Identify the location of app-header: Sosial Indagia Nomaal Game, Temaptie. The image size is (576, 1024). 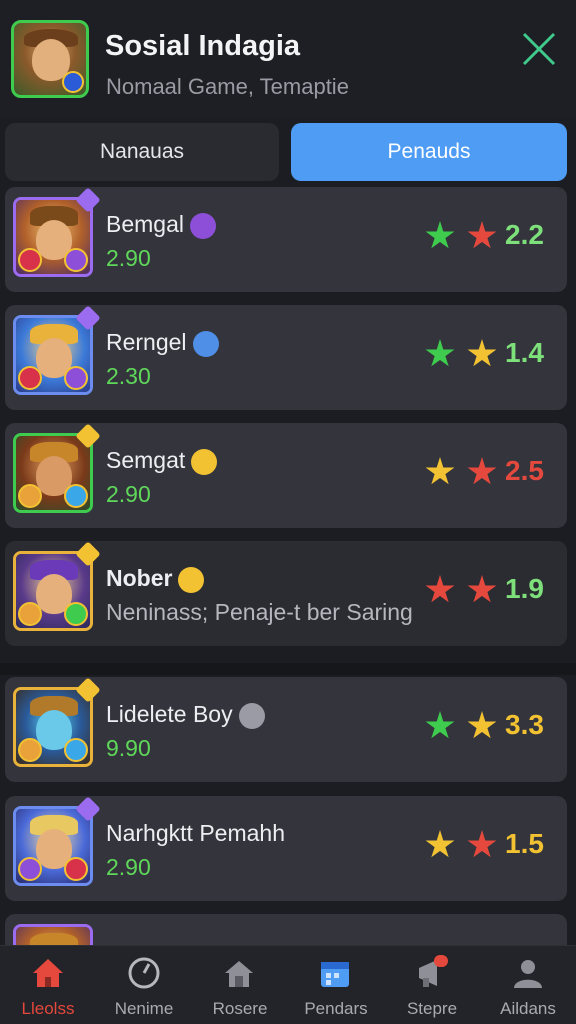
(288, 59).